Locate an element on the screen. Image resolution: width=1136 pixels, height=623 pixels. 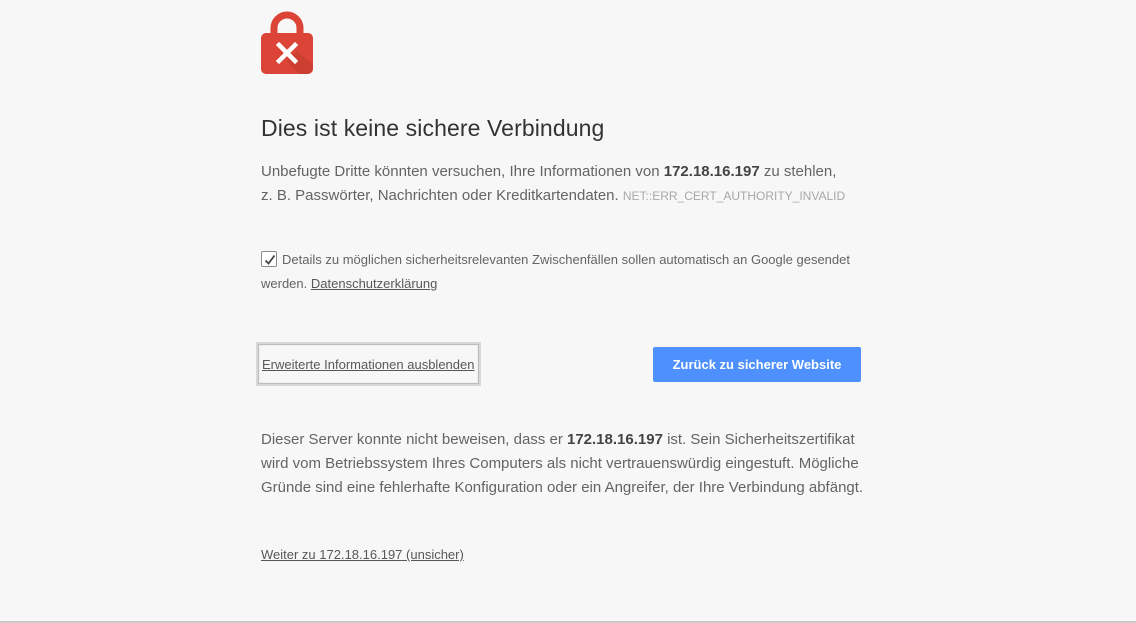
checkmark-icon is located at coordinates (270, 259).